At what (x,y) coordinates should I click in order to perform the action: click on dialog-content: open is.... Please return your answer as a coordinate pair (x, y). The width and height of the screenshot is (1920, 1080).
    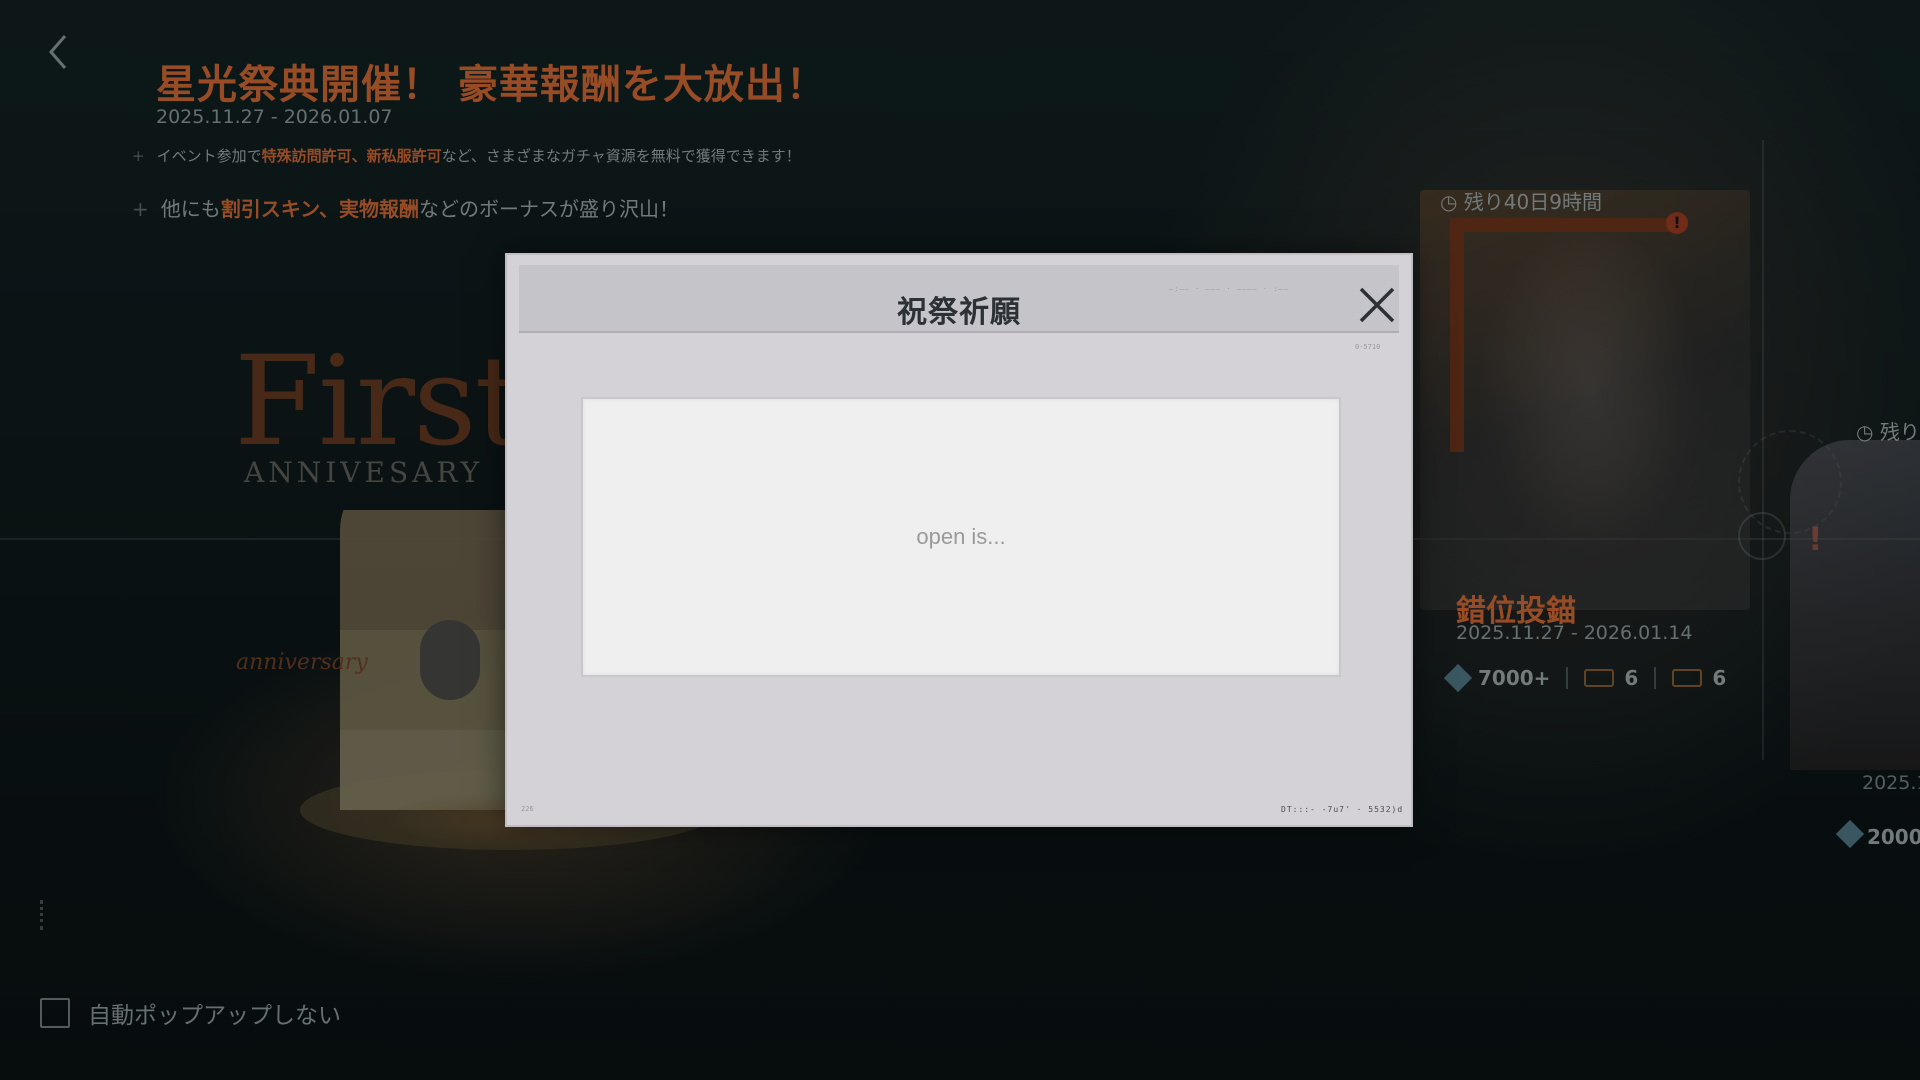
    Looking at the image, I should click on (961, 537).